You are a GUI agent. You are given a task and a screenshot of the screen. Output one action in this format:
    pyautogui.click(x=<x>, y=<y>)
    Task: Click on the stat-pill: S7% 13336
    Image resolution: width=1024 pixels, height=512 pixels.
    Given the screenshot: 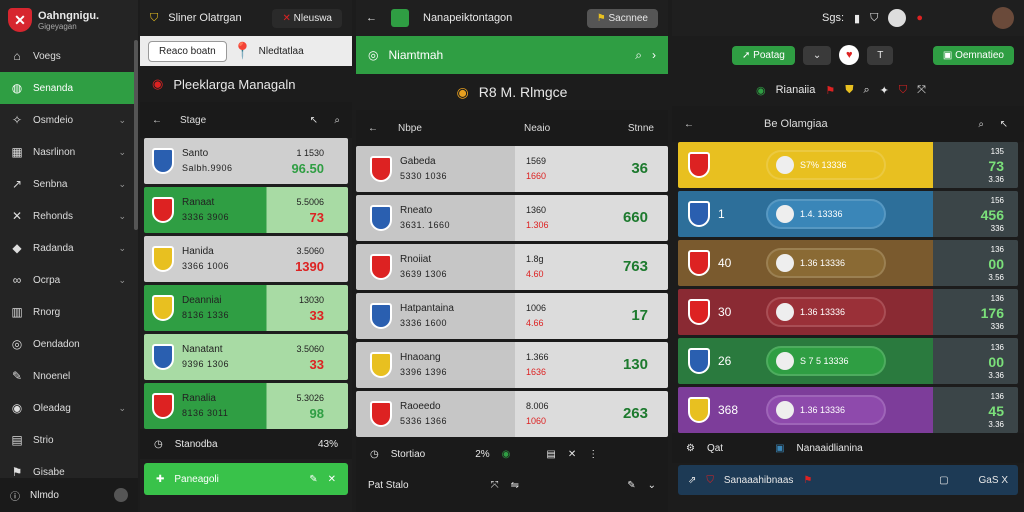 What is the action you would take?
    pyautogui.click(x=826, y=165)
    